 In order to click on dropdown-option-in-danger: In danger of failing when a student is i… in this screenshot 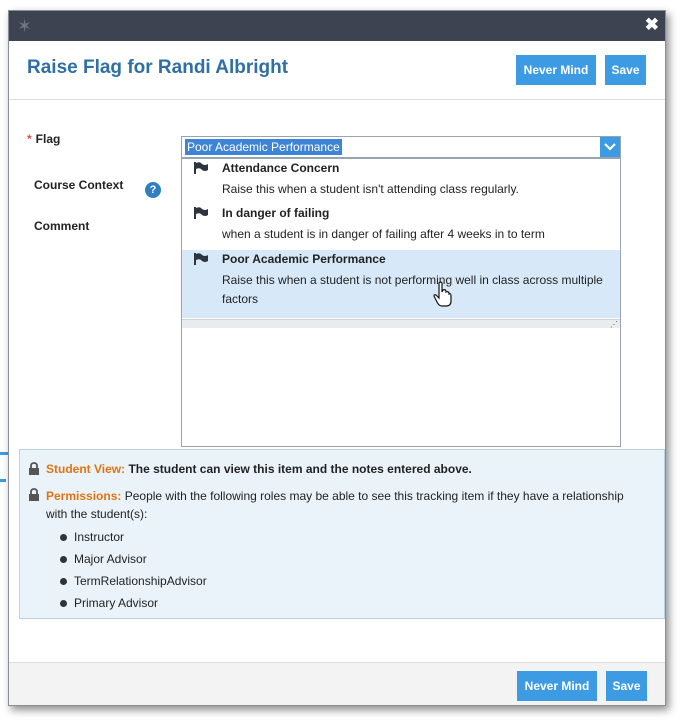, I will do `click(401, 226)`.